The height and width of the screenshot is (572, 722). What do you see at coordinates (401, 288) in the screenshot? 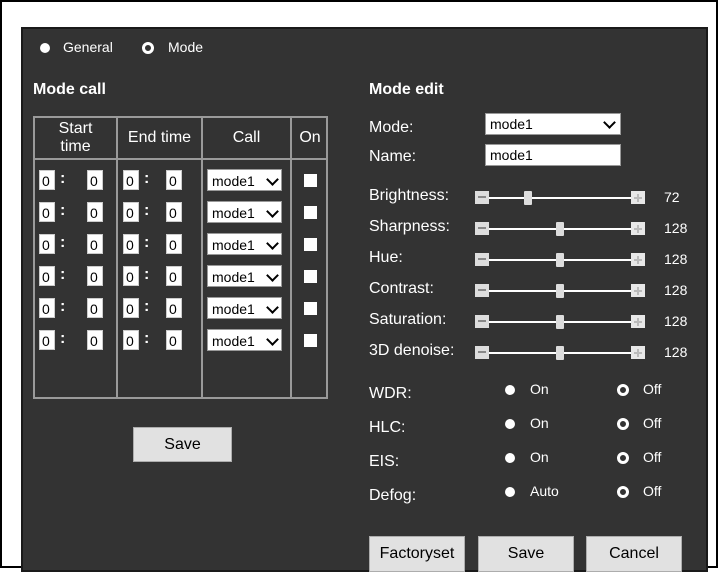
I see `slider-label: Contrast:` at bounding box center [401, 288].